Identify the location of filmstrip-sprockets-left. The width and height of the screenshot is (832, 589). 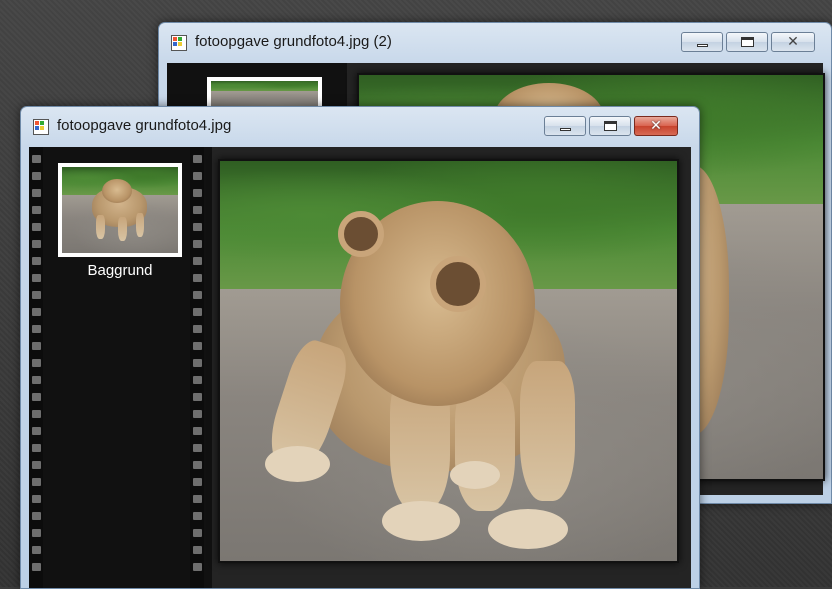
(36, 367).